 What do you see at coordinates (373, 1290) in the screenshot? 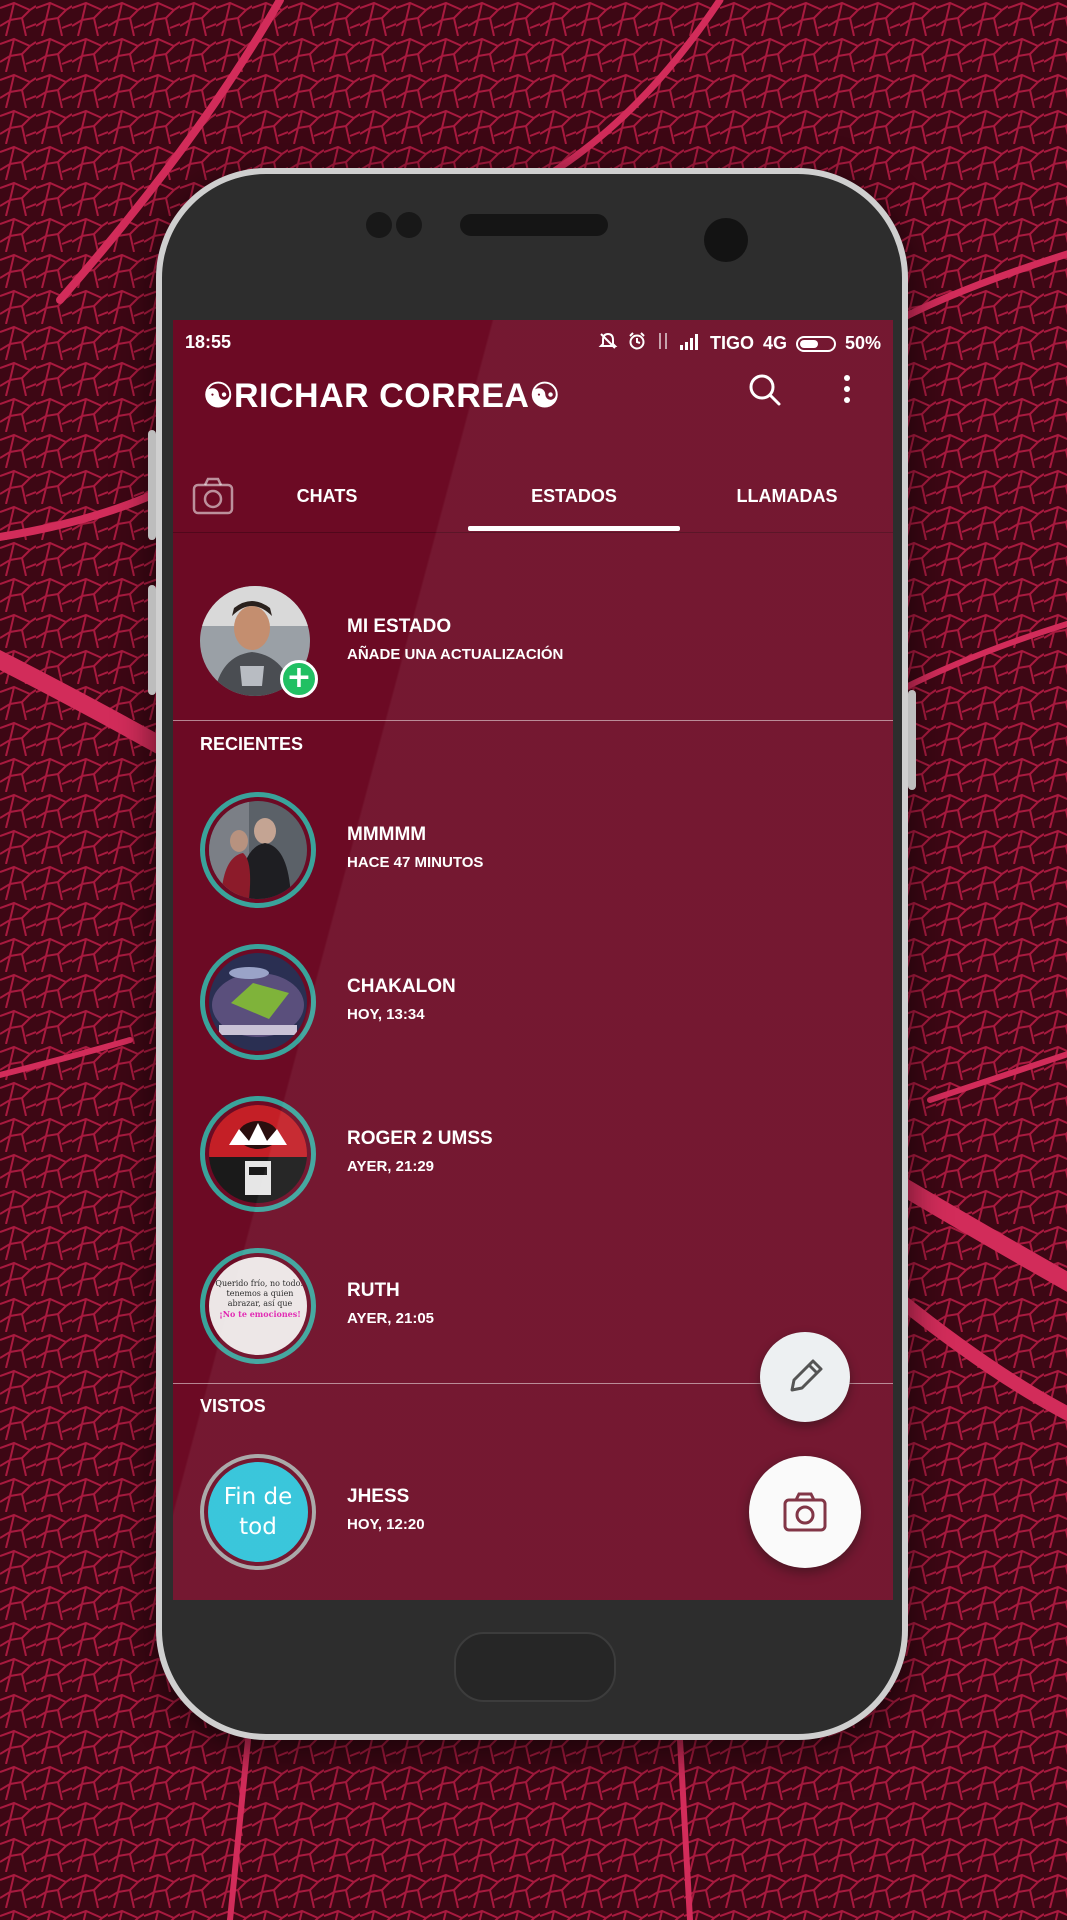
I see `status-name: RUTH` at bounding box center [373, 1290].